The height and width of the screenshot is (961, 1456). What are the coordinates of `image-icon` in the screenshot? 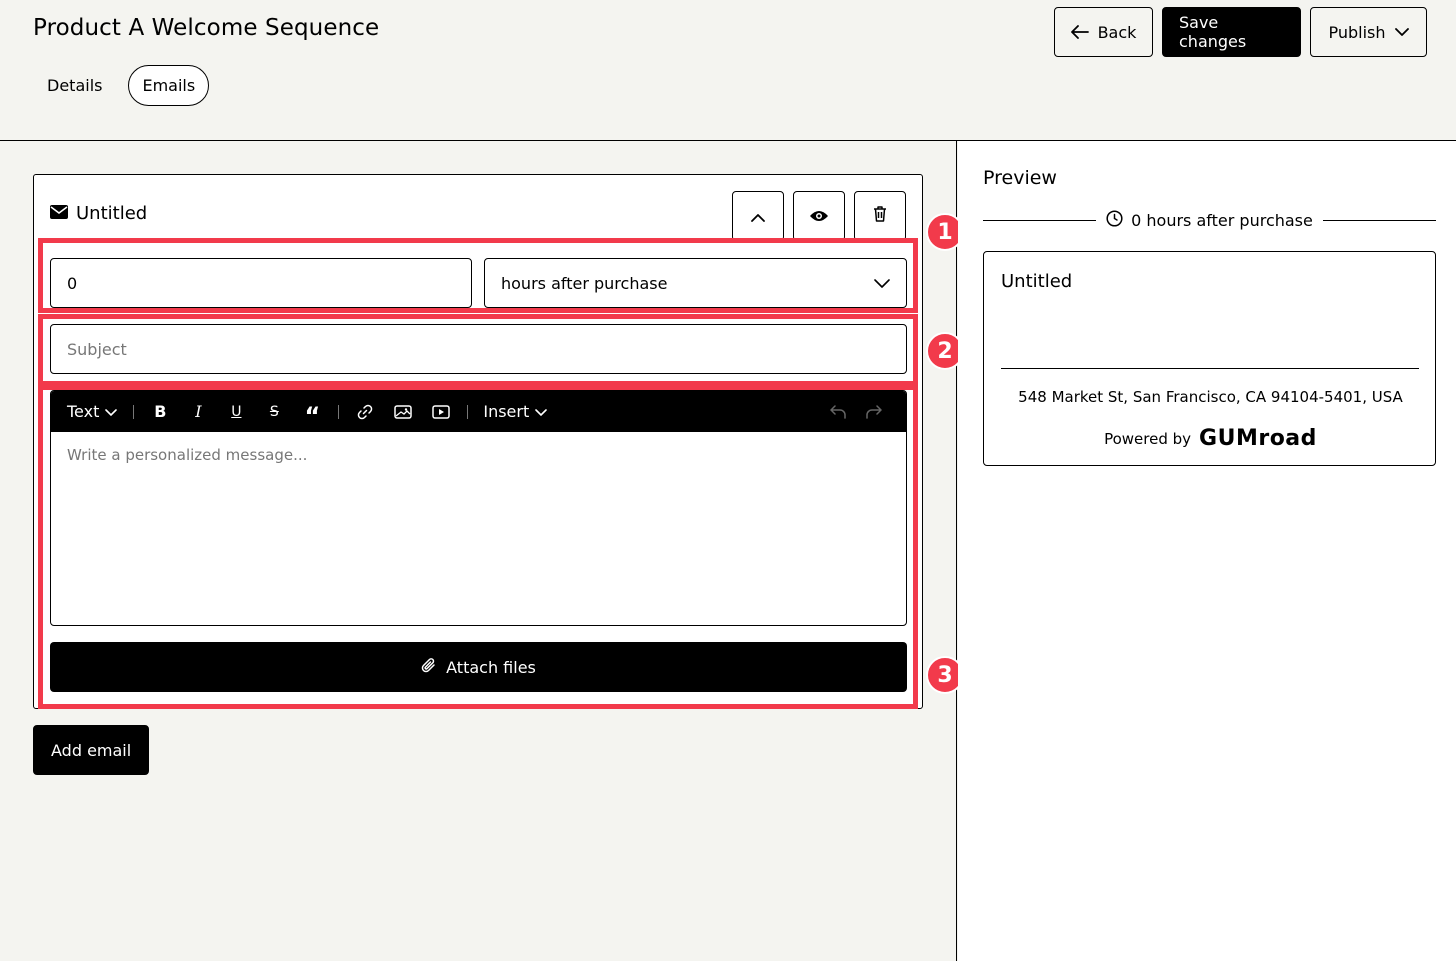 It's located at (403, 411).